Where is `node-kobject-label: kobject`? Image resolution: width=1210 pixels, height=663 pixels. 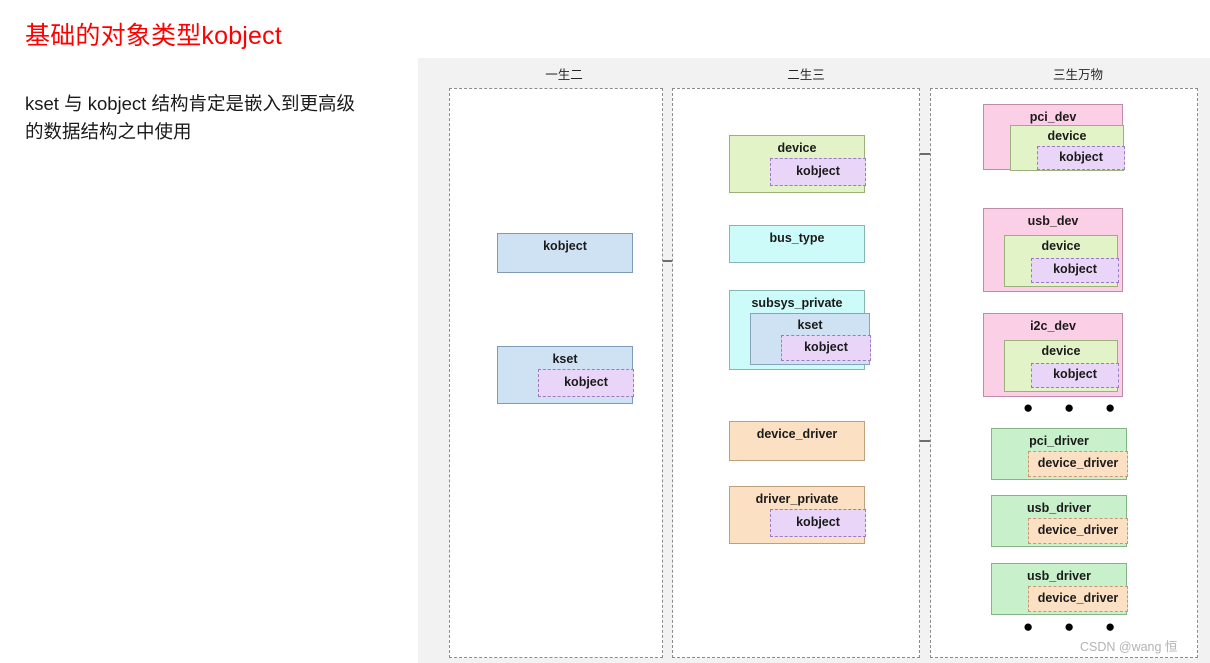 node-kobject-label: kobject is located at coordinates (565, 246).